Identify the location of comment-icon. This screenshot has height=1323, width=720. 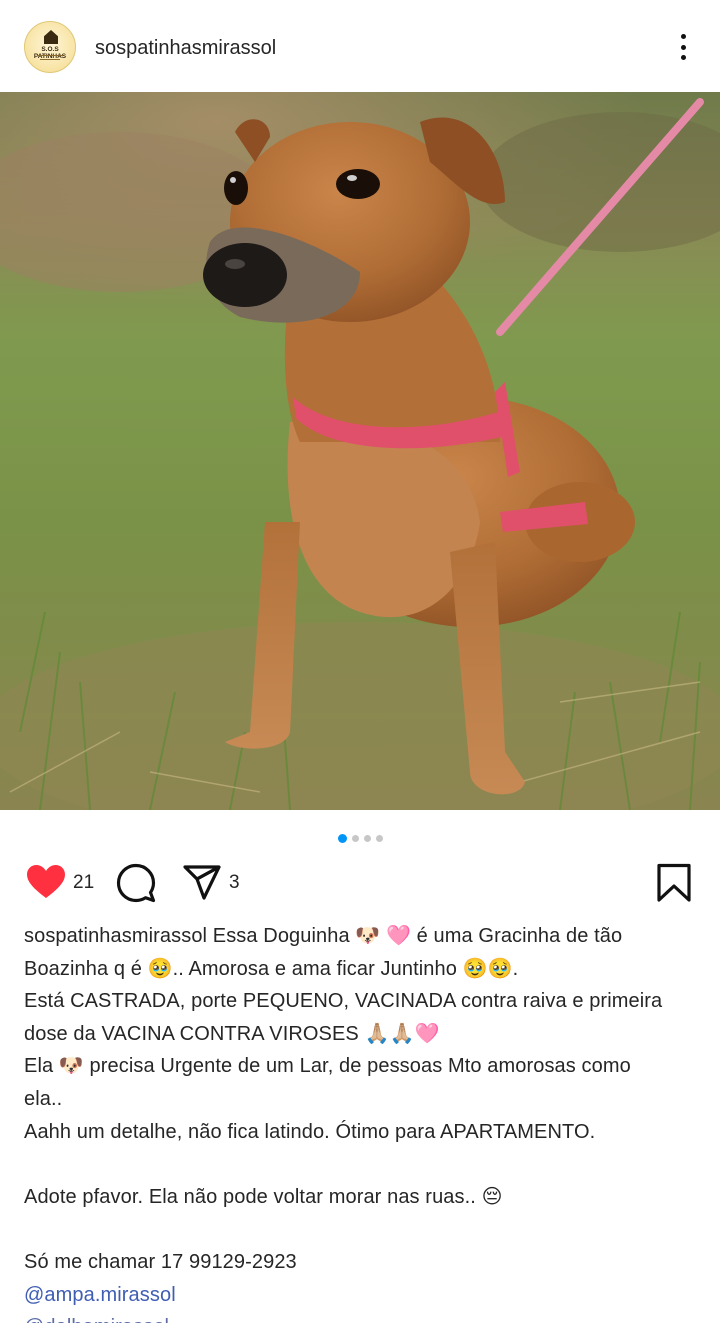
(136, 883).